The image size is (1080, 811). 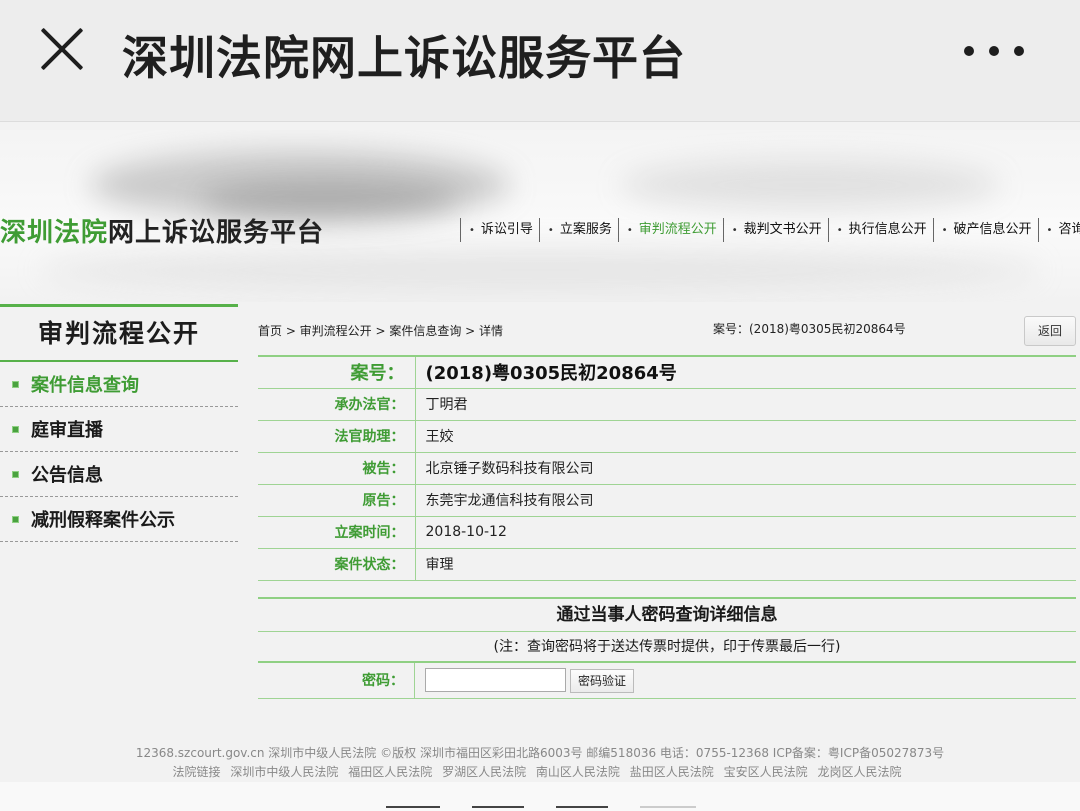 I want to click on password-row: 密码： 密码验证, so click(x=667, y=680).